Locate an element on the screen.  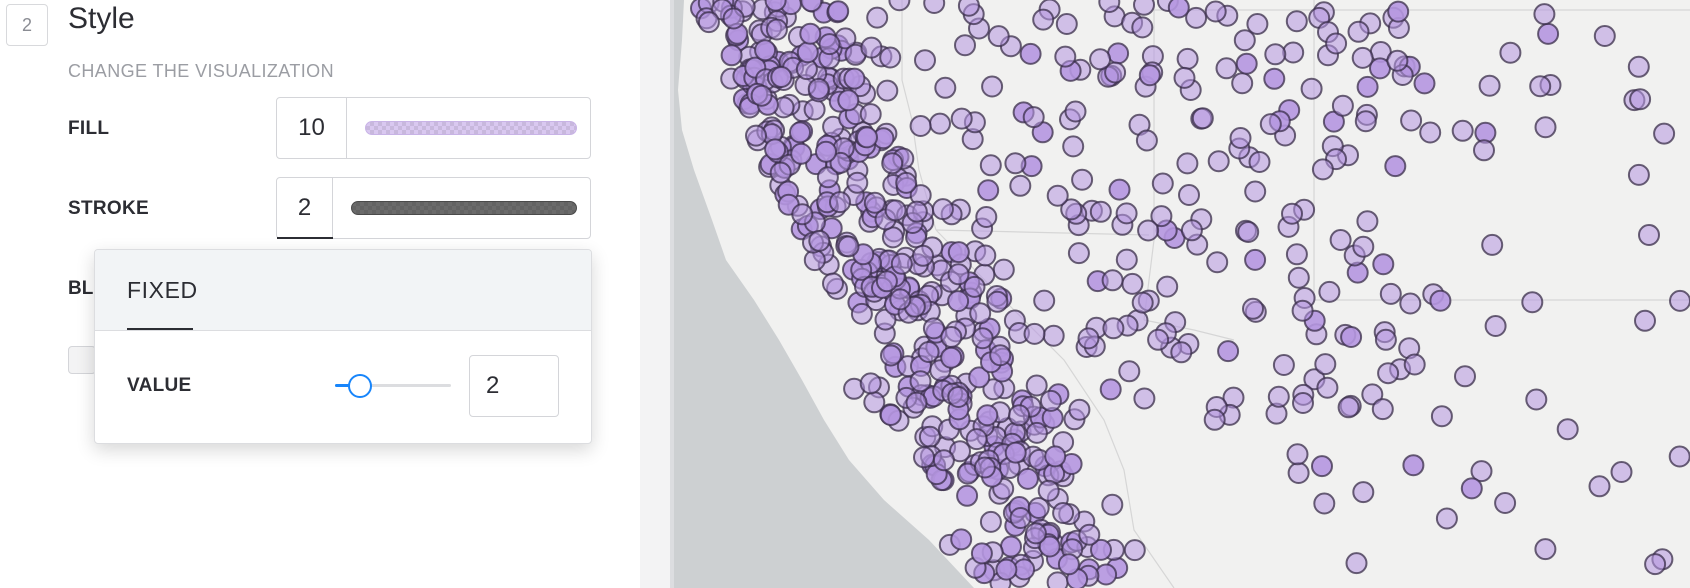
tab-fixed: FIXED is located at coordinates (162, 290).